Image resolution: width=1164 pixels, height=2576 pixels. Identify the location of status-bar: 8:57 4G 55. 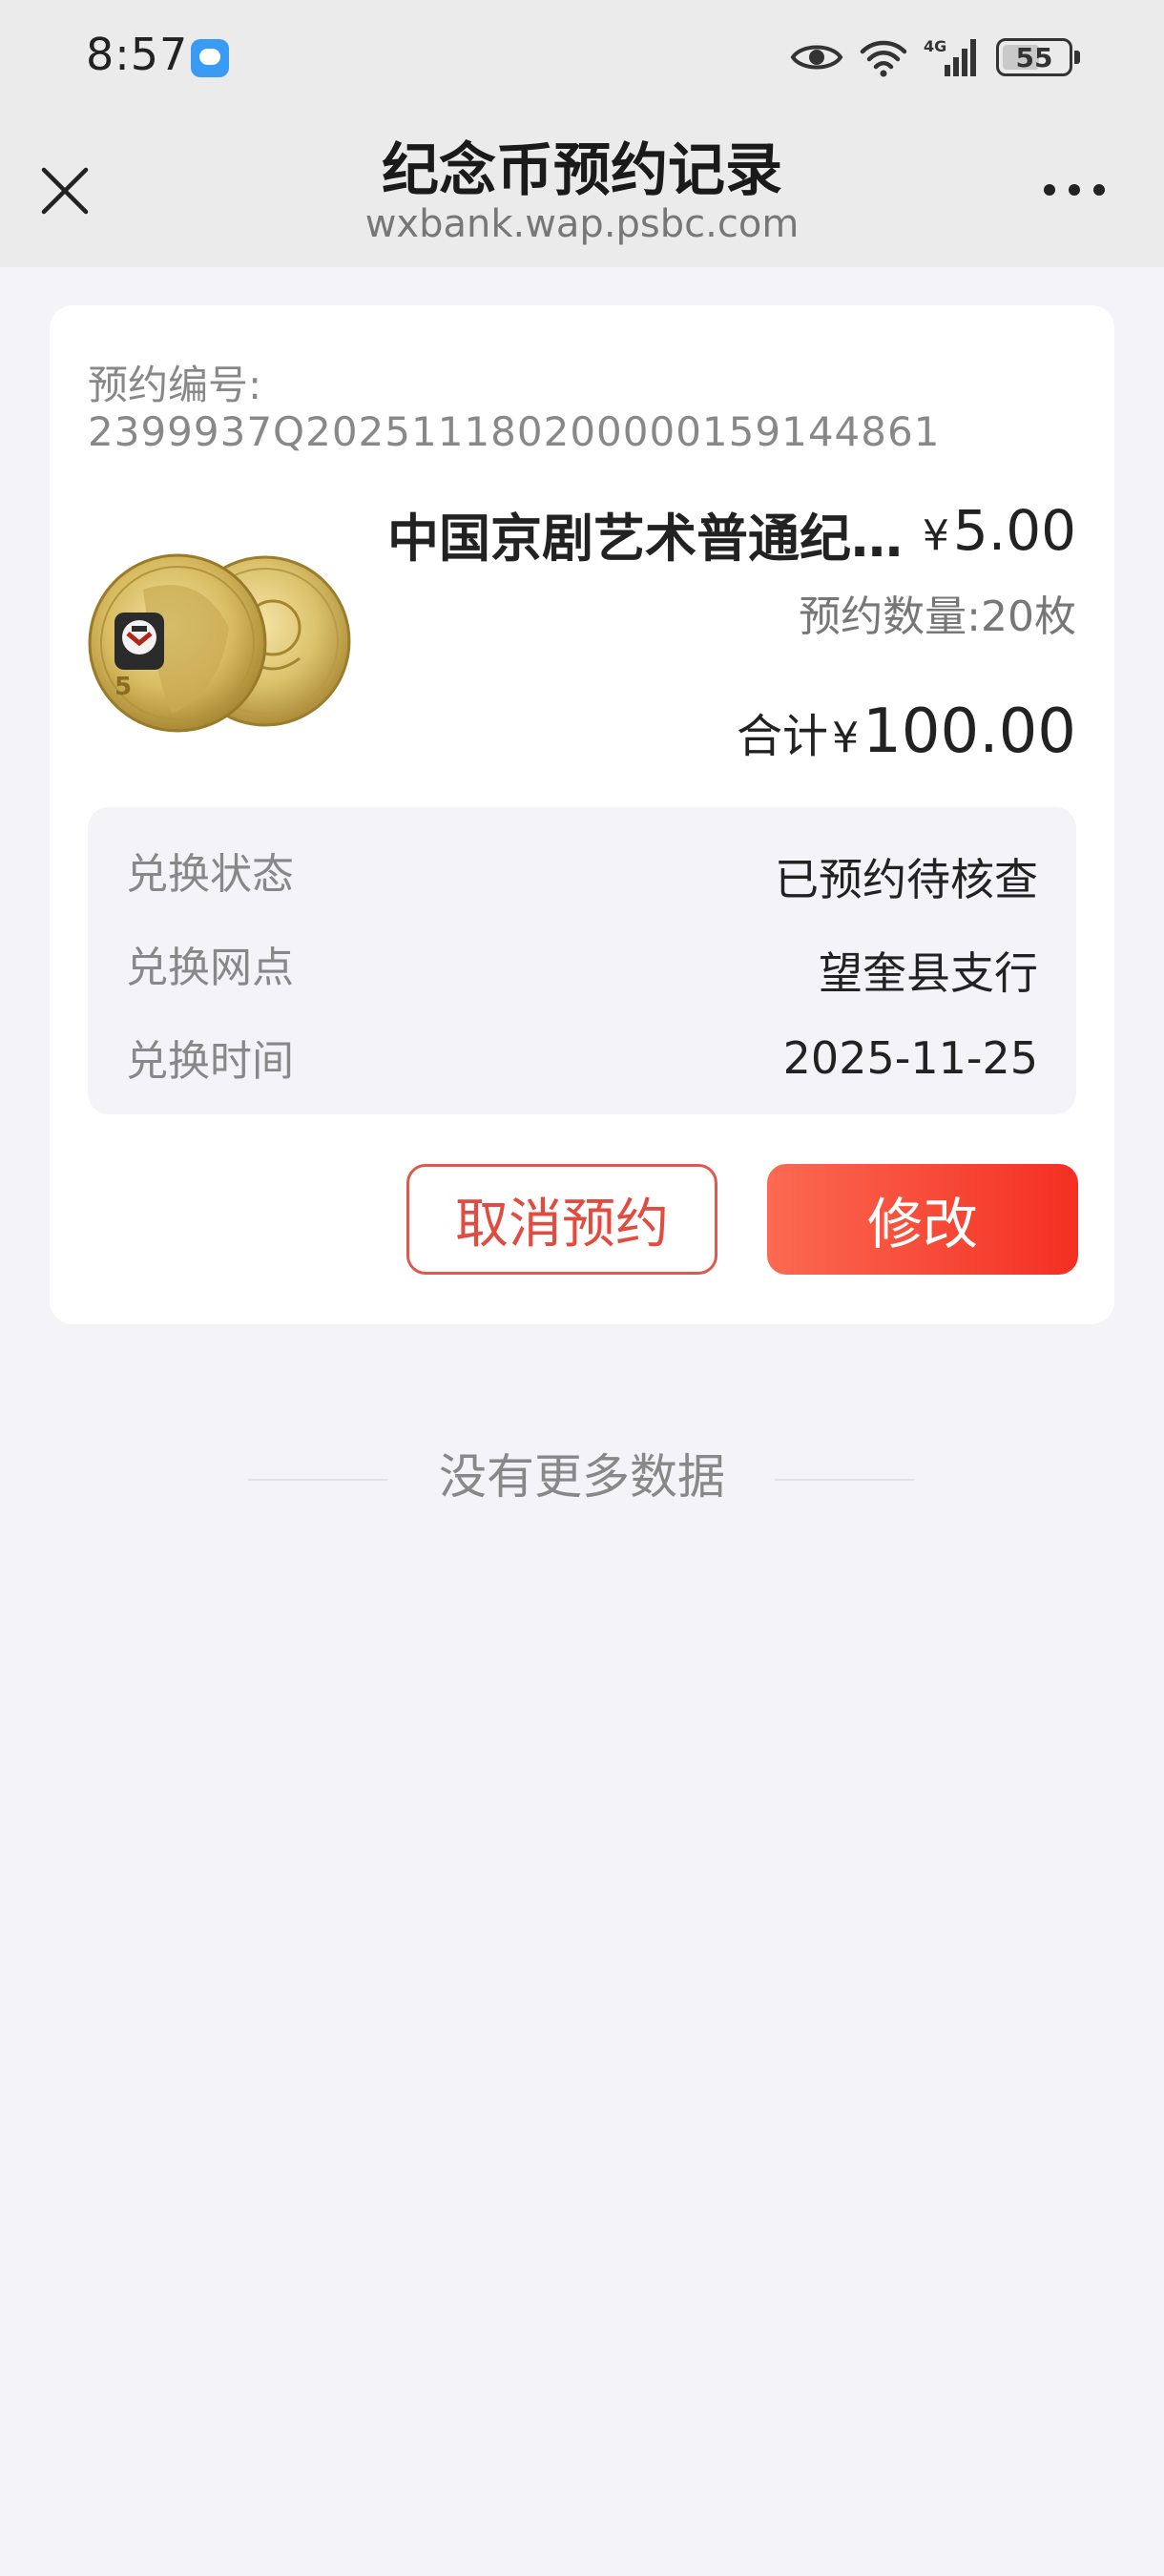
(582, 56).